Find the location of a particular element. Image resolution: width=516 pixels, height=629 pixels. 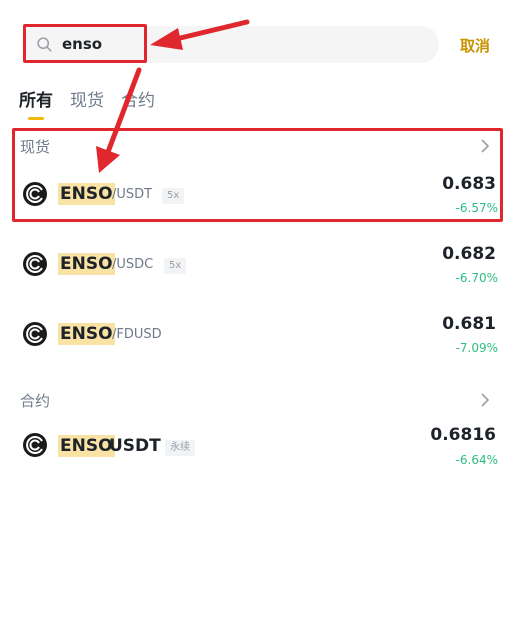

tab-bar: 所有 现货 合约 is located at coordinates (95, 98).